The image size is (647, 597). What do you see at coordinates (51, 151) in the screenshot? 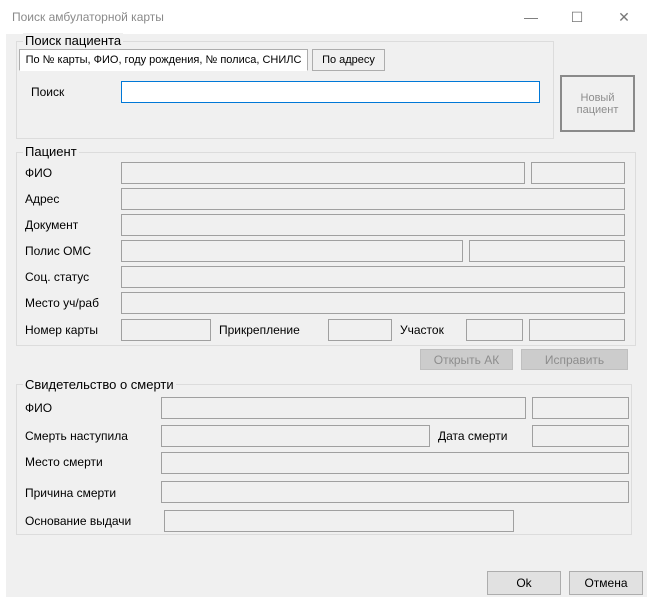
I see `patient-group-legend: Пациент` at bounding box center [51, 151].